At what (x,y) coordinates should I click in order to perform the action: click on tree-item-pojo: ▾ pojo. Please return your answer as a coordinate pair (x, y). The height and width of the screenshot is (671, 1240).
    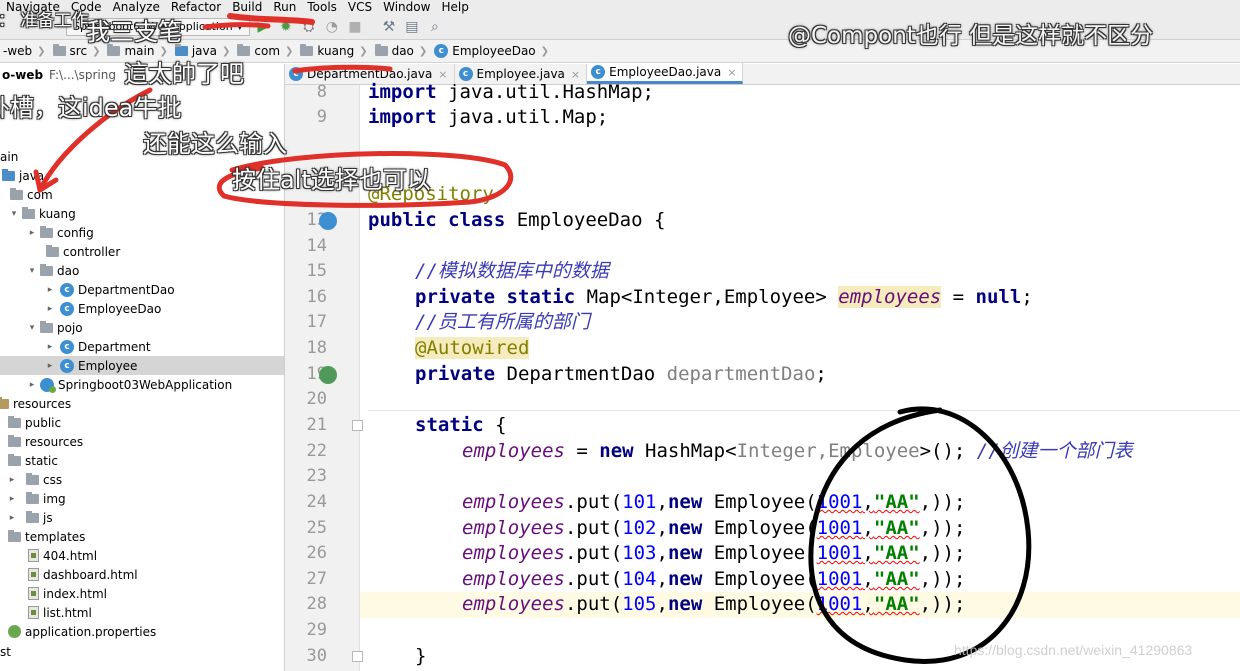
    Looking at the image, I should click on (142, 327).